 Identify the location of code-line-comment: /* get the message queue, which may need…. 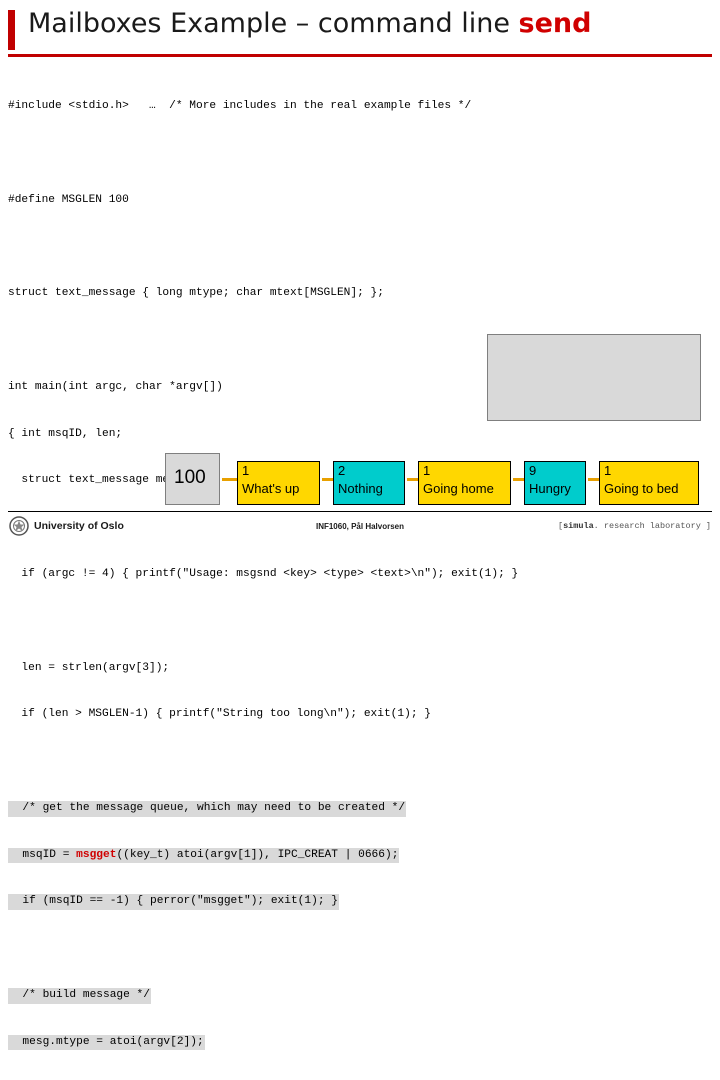
(358, 808).